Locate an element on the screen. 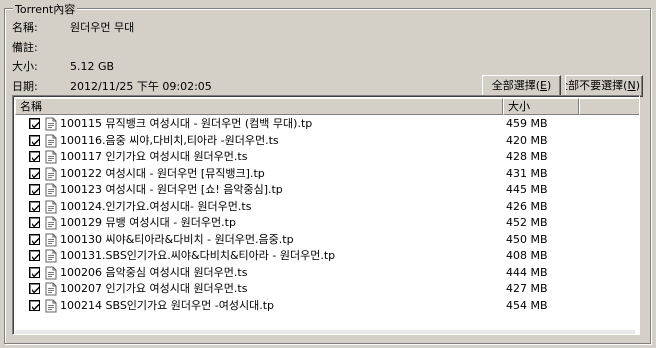 The image size is (656, 348). file-size: 444 MB is located at coordinates (527, 272).